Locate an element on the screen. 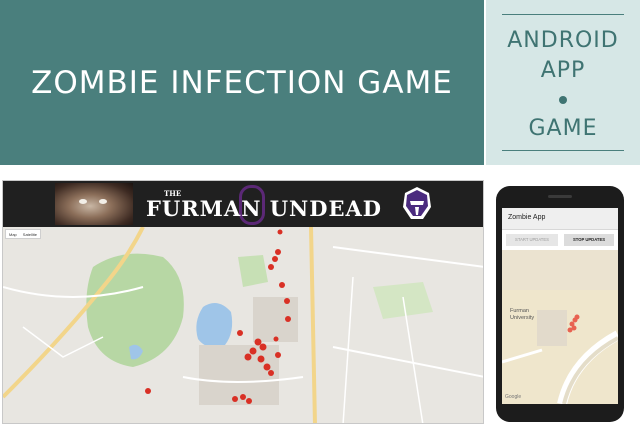  zombie-eye-left is located at coordinates (83, 201).